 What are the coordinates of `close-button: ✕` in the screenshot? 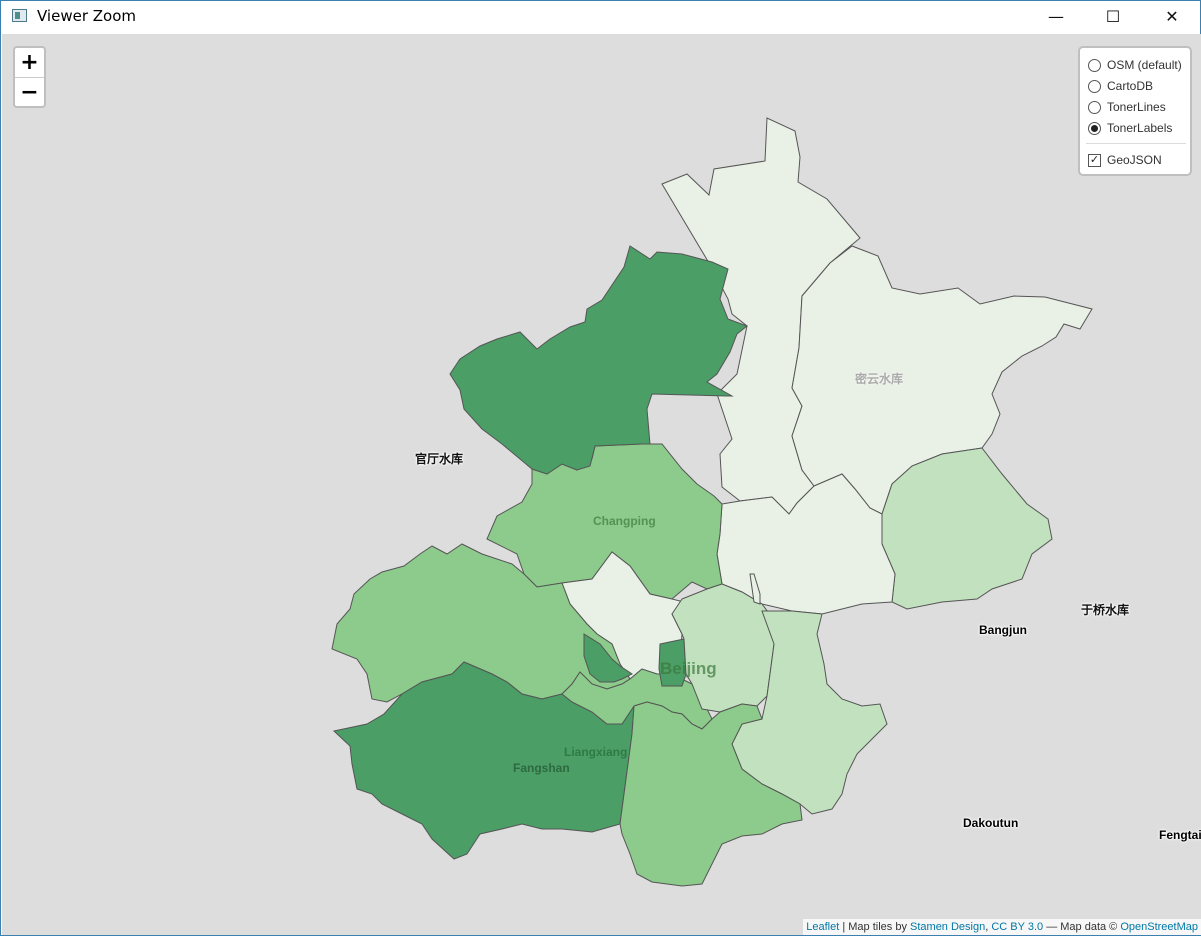 It's located at (1172, 16).